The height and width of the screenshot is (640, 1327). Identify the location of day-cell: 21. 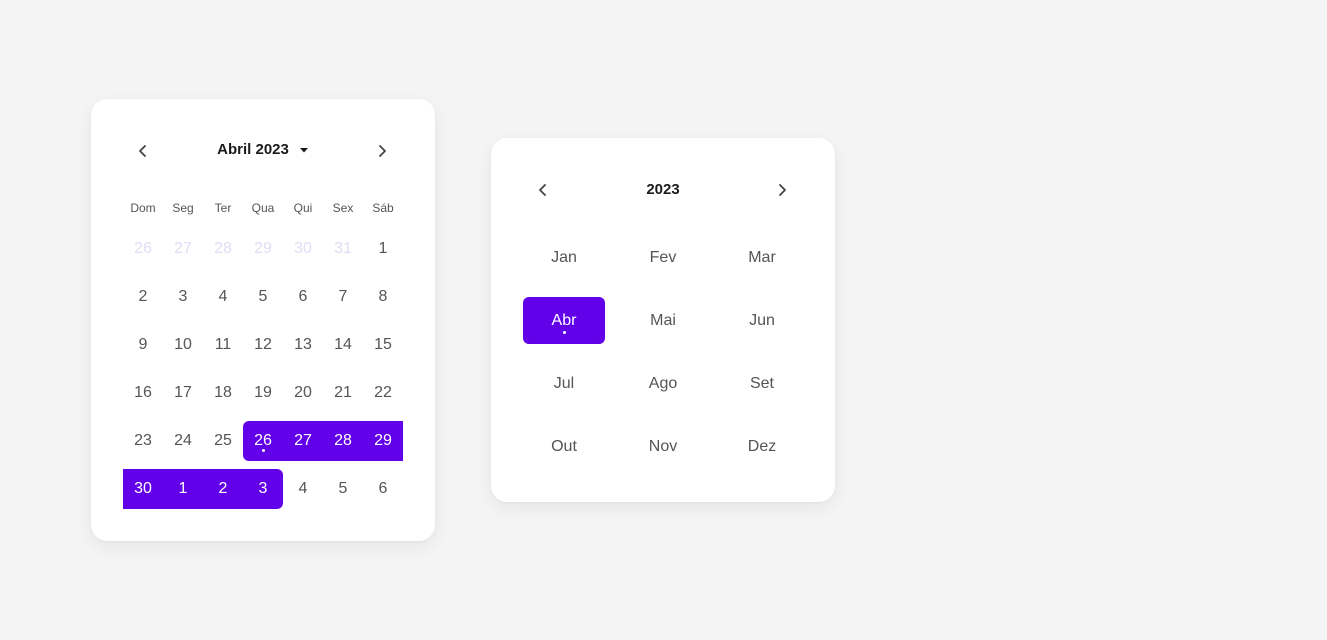
(343, 393).